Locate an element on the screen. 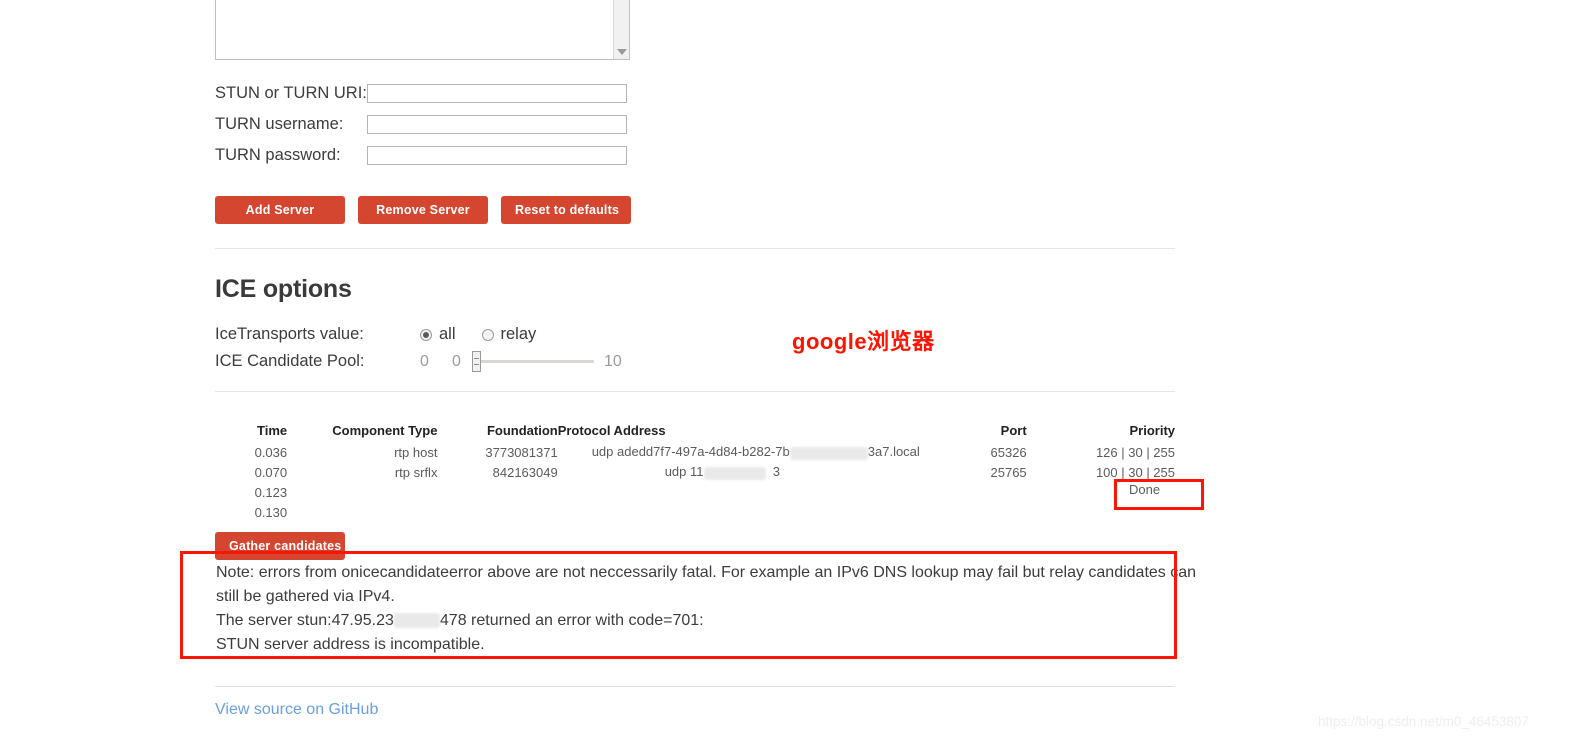 The width and height of the screenshot is (1575, 744). turn-username-row: TURN username: is located at coordinates (421, 124).